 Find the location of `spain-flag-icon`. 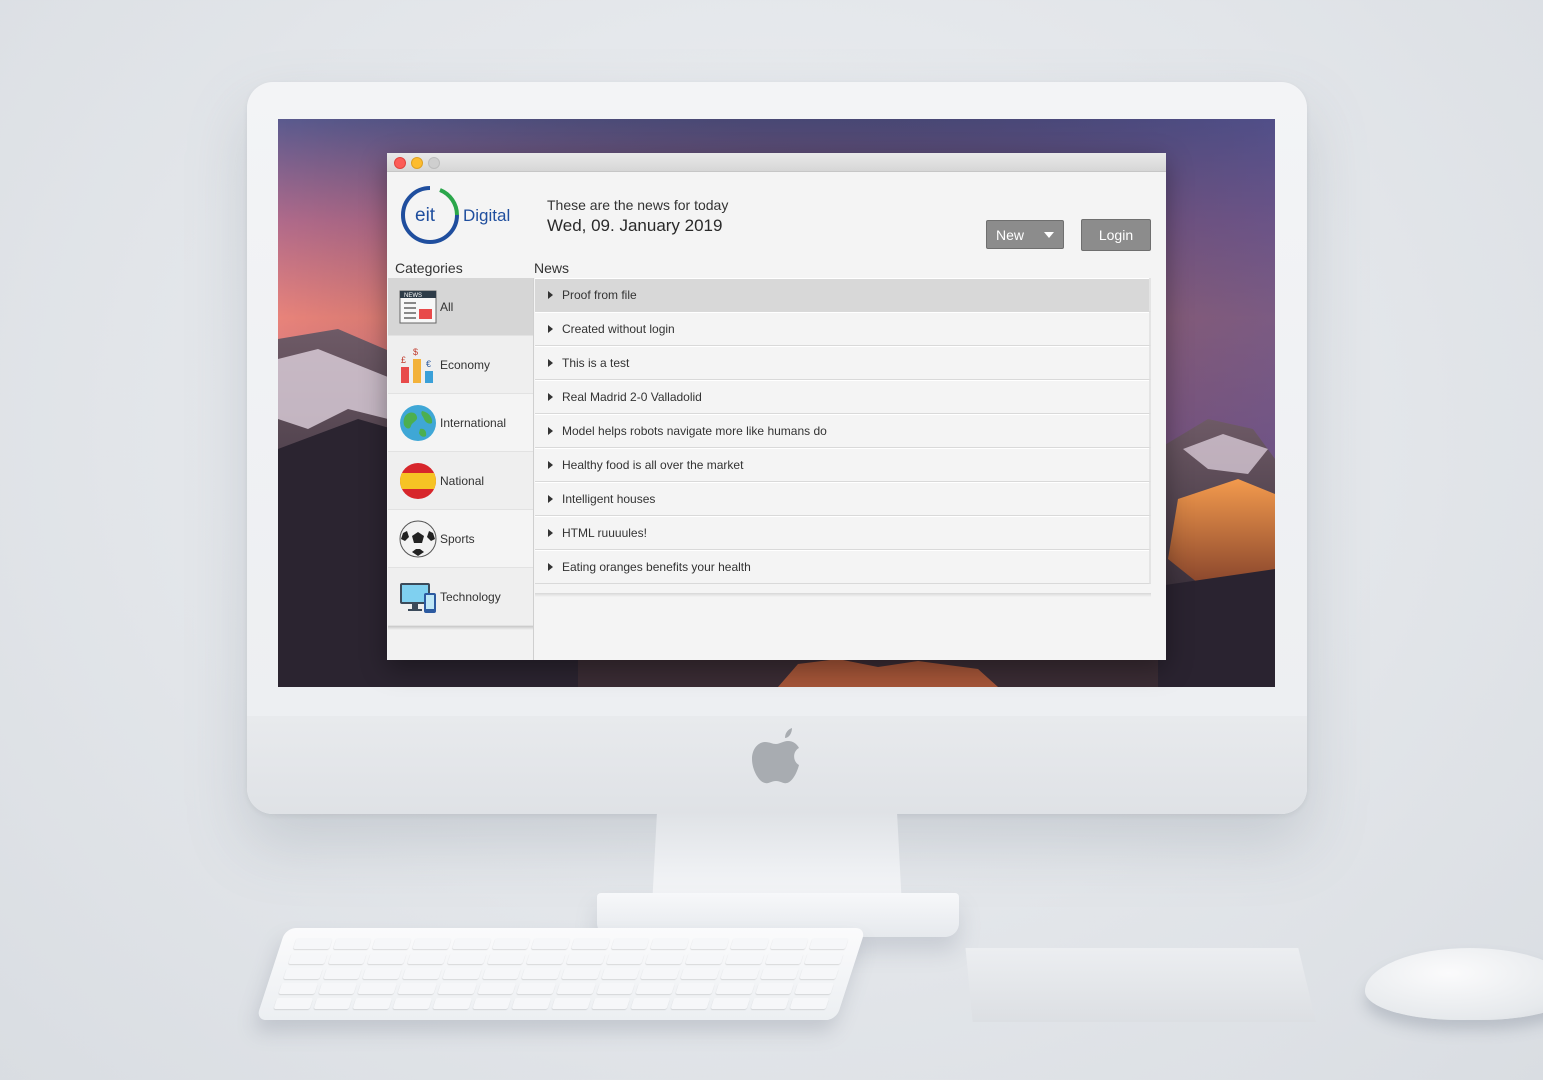

spain-flag-icon is located at coordinates (418, 480).